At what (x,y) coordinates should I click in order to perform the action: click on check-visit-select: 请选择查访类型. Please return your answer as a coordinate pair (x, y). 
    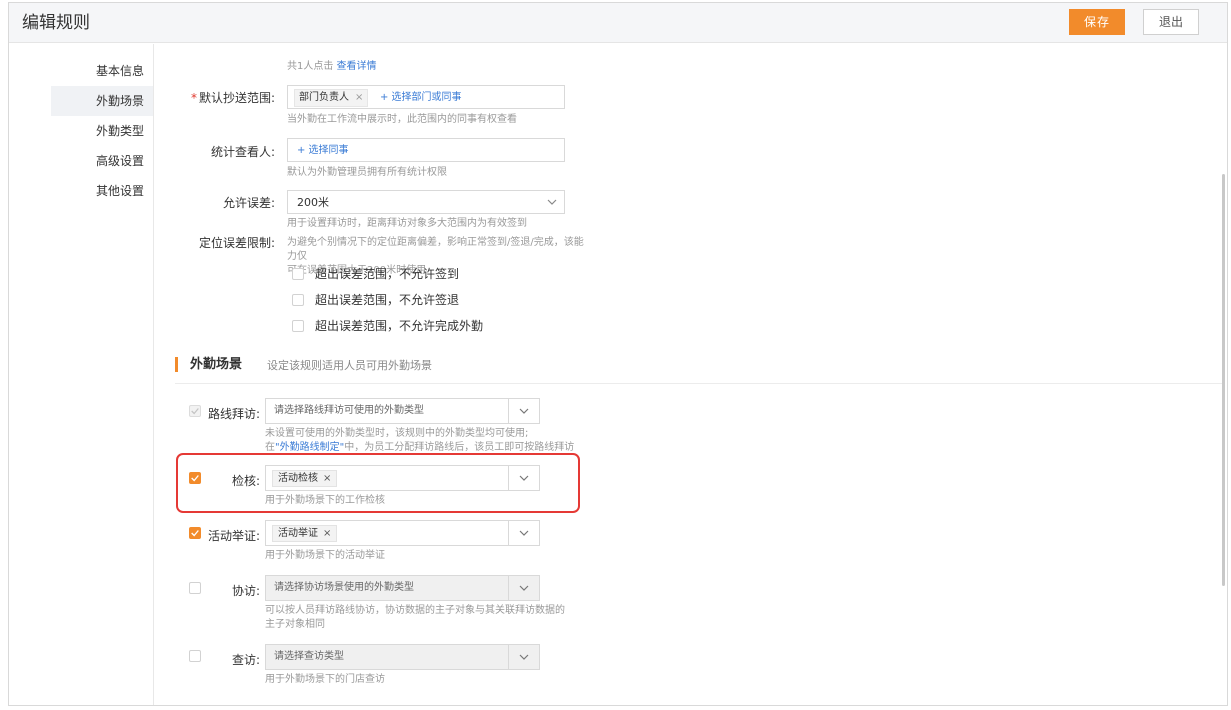
    Looking at the image, I should click on (402, 657).